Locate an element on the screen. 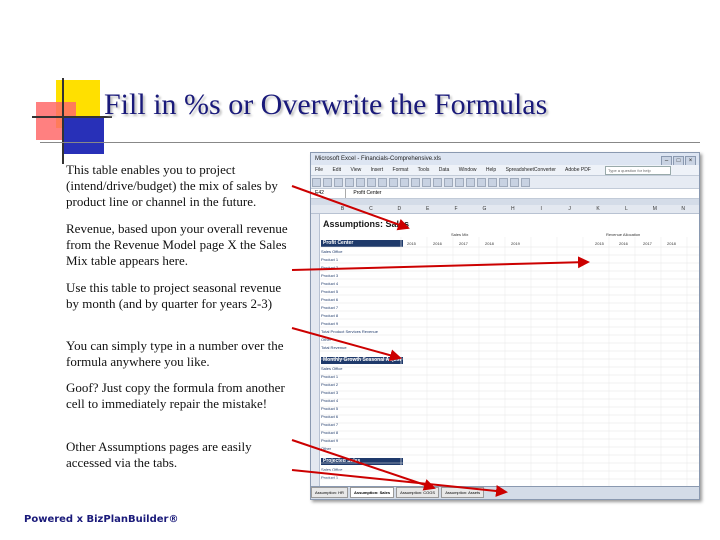  open-icon is located at coordinates (327, 182).